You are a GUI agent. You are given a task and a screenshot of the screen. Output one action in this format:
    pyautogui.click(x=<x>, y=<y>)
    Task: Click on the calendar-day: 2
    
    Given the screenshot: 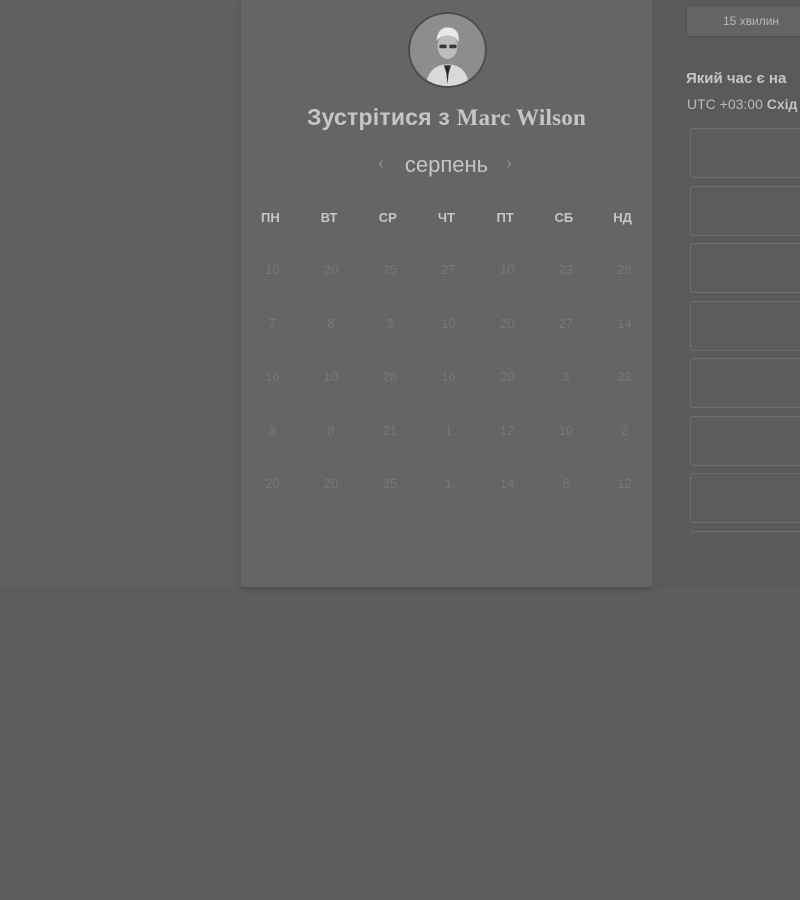 What is the action you would take?
    pyautogui.click(x=624, y=430)
    